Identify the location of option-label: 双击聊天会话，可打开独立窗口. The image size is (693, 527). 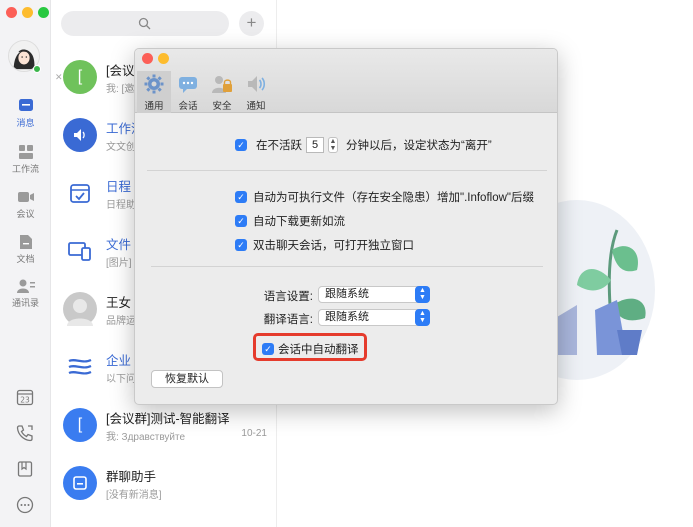
(333, 246).